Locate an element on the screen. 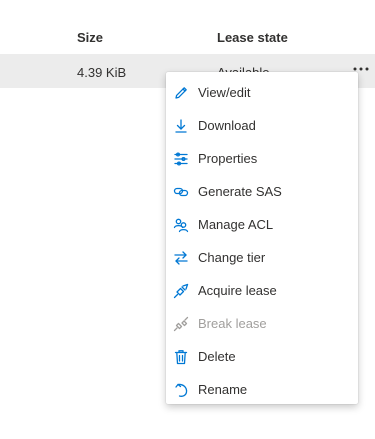  people-icon is located at coordinates (181, 225).